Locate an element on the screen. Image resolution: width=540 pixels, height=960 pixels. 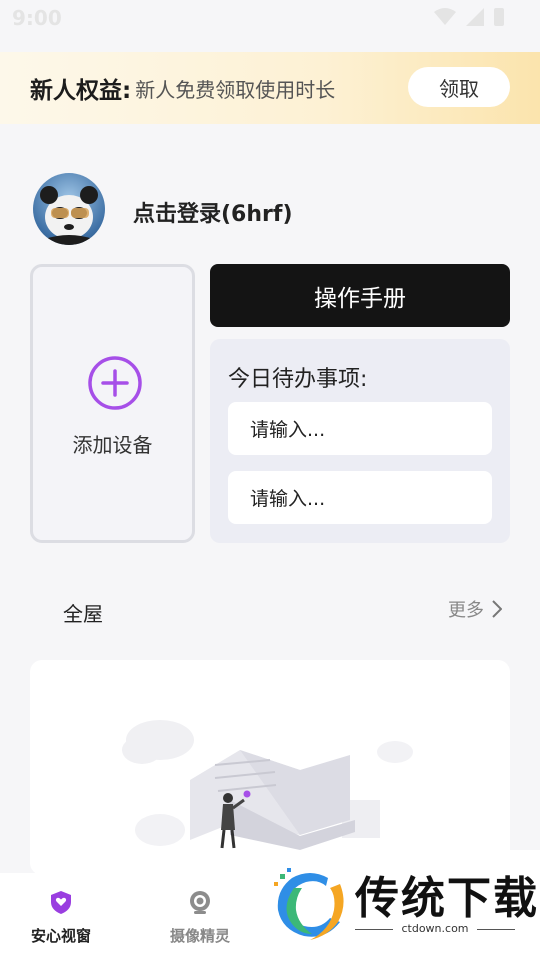
tab-secure-view-label: 安心视窗 is located at coordinates (60, 936).